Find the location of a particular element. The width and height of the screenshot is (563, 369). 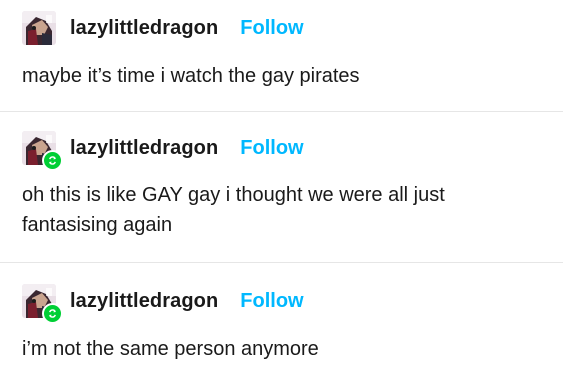

post-text: maybe it’s time i watch the gay pirates is located at coordinates (191, 76).